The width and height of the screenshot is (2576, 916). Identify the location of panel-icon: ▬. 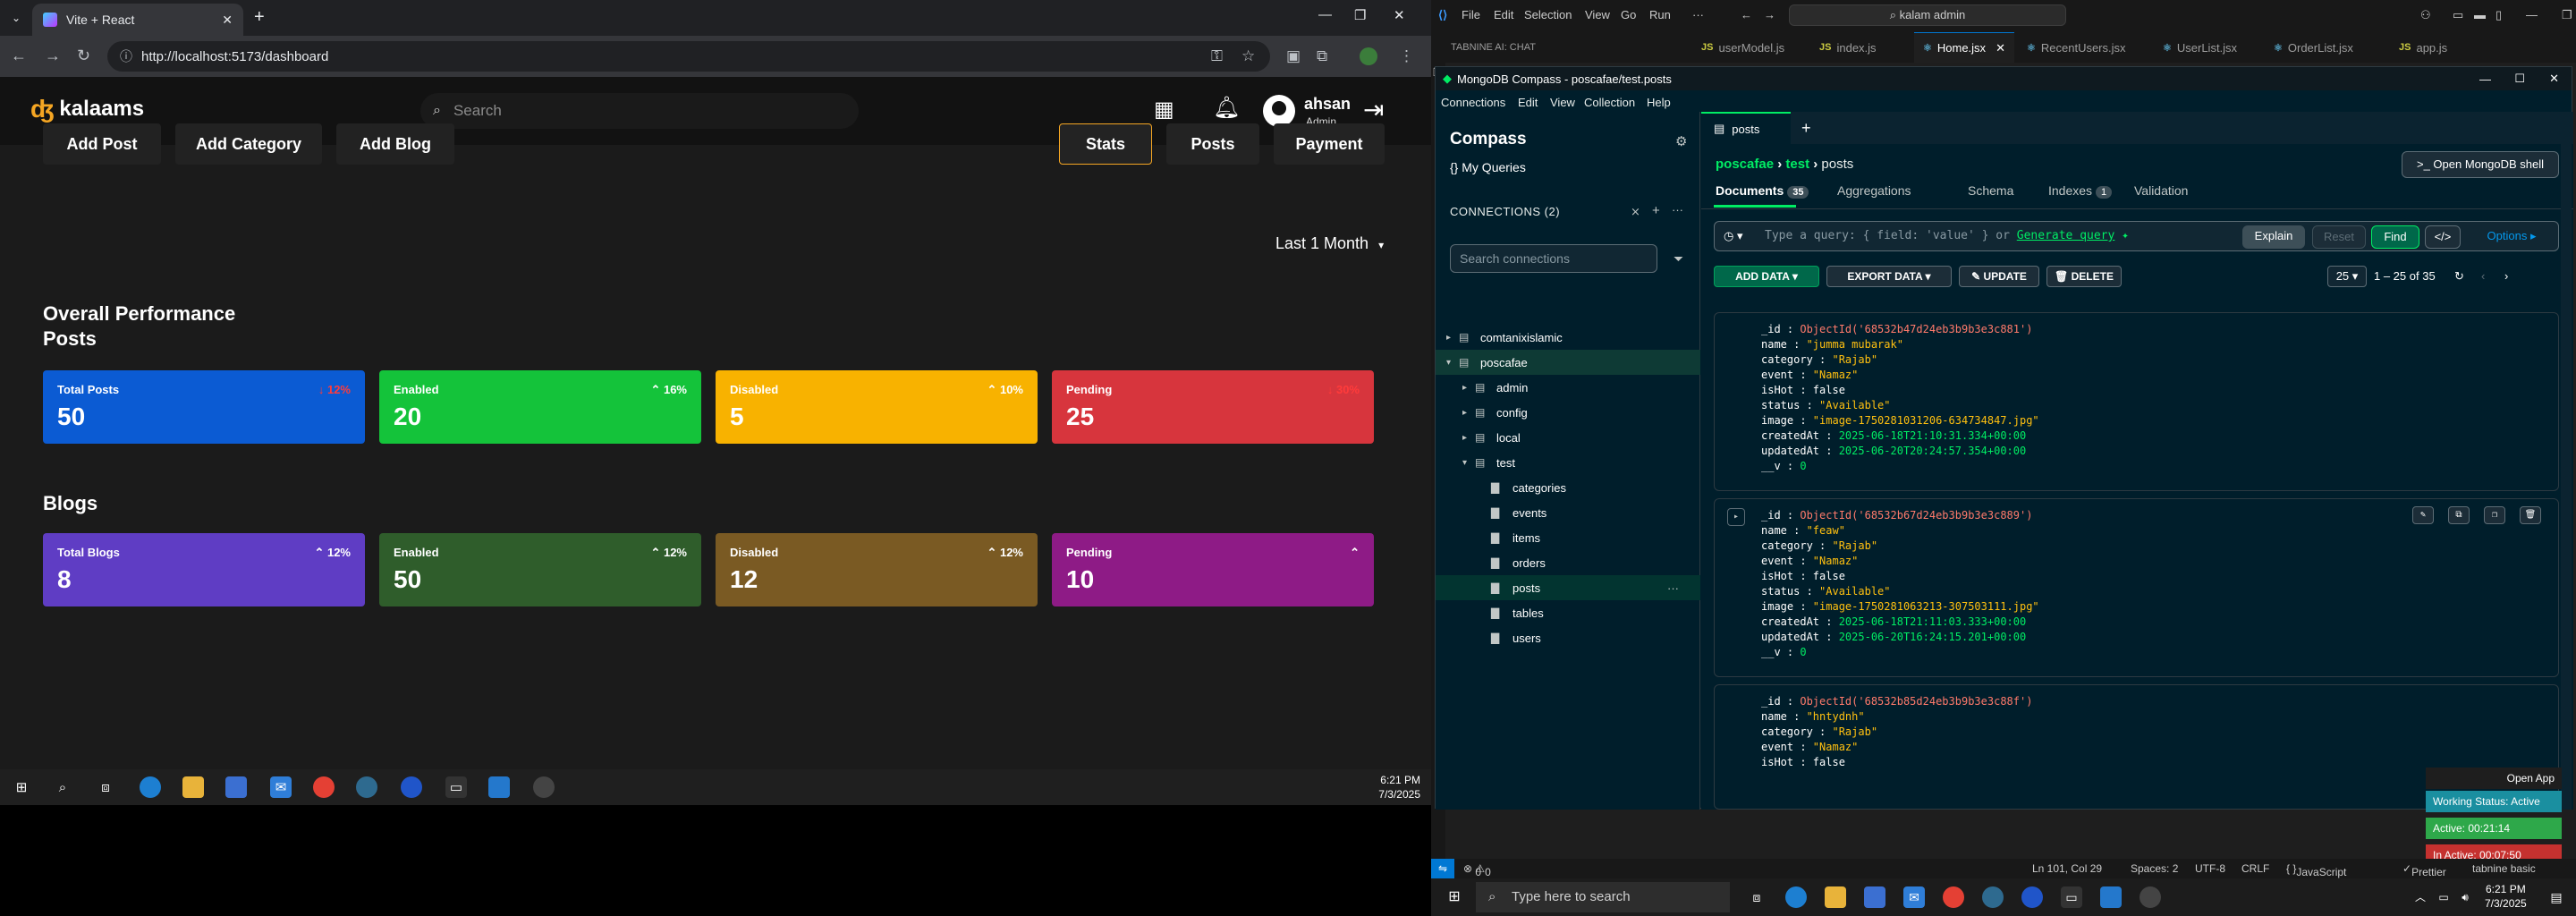
(2480, 14).